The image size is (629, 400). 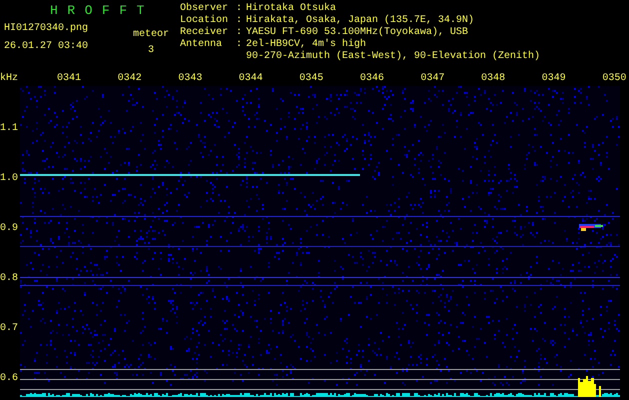 I want to click on info-value: Hirakata, Osaka, Japan (135.7E, 34.9N), so click(x=360, y=20).